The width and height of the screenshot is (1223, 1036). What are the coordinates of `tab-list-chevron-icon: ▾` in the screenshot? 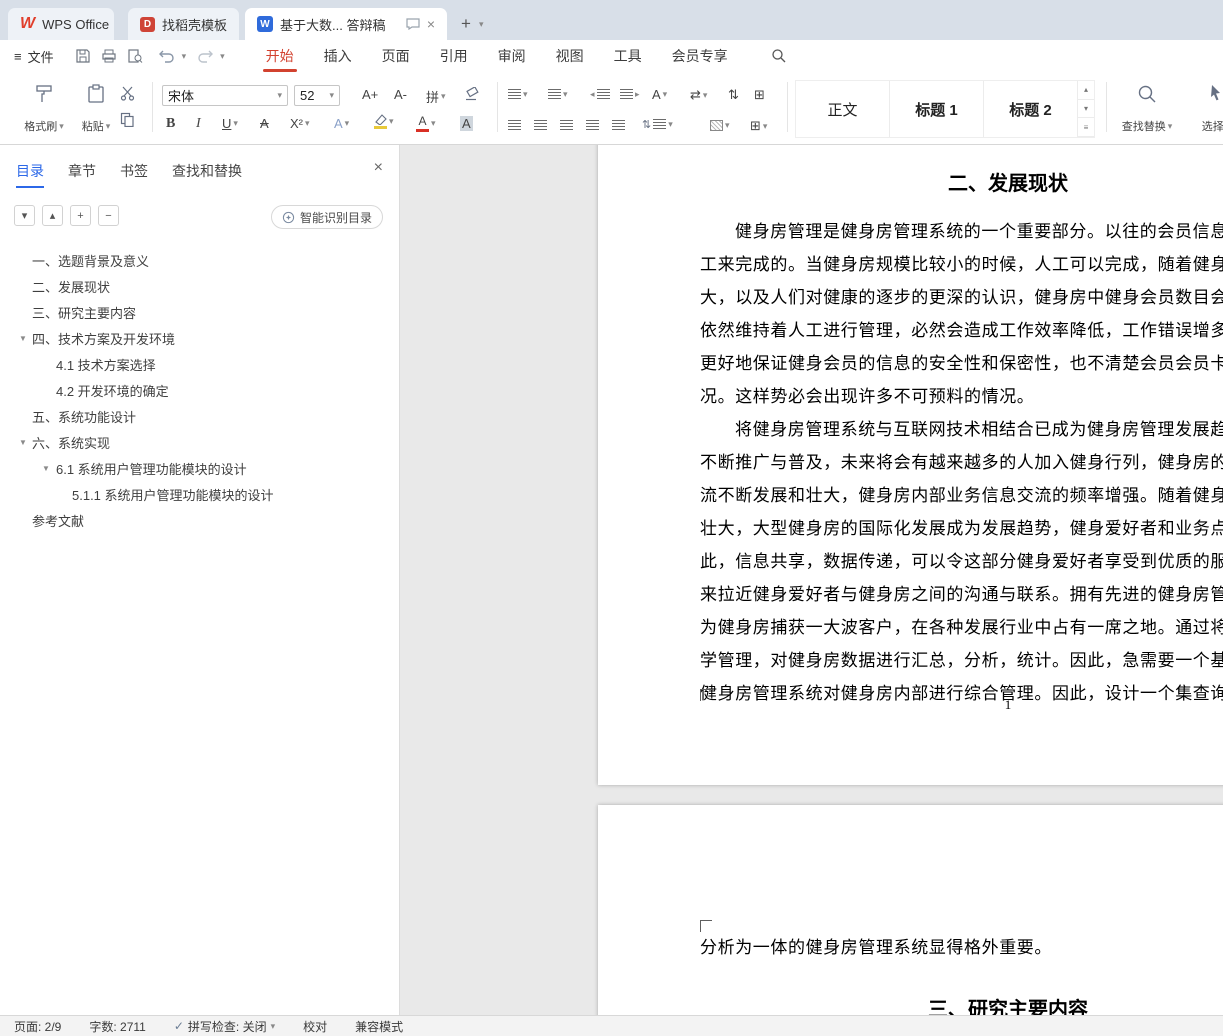 It's located at (481, 24).